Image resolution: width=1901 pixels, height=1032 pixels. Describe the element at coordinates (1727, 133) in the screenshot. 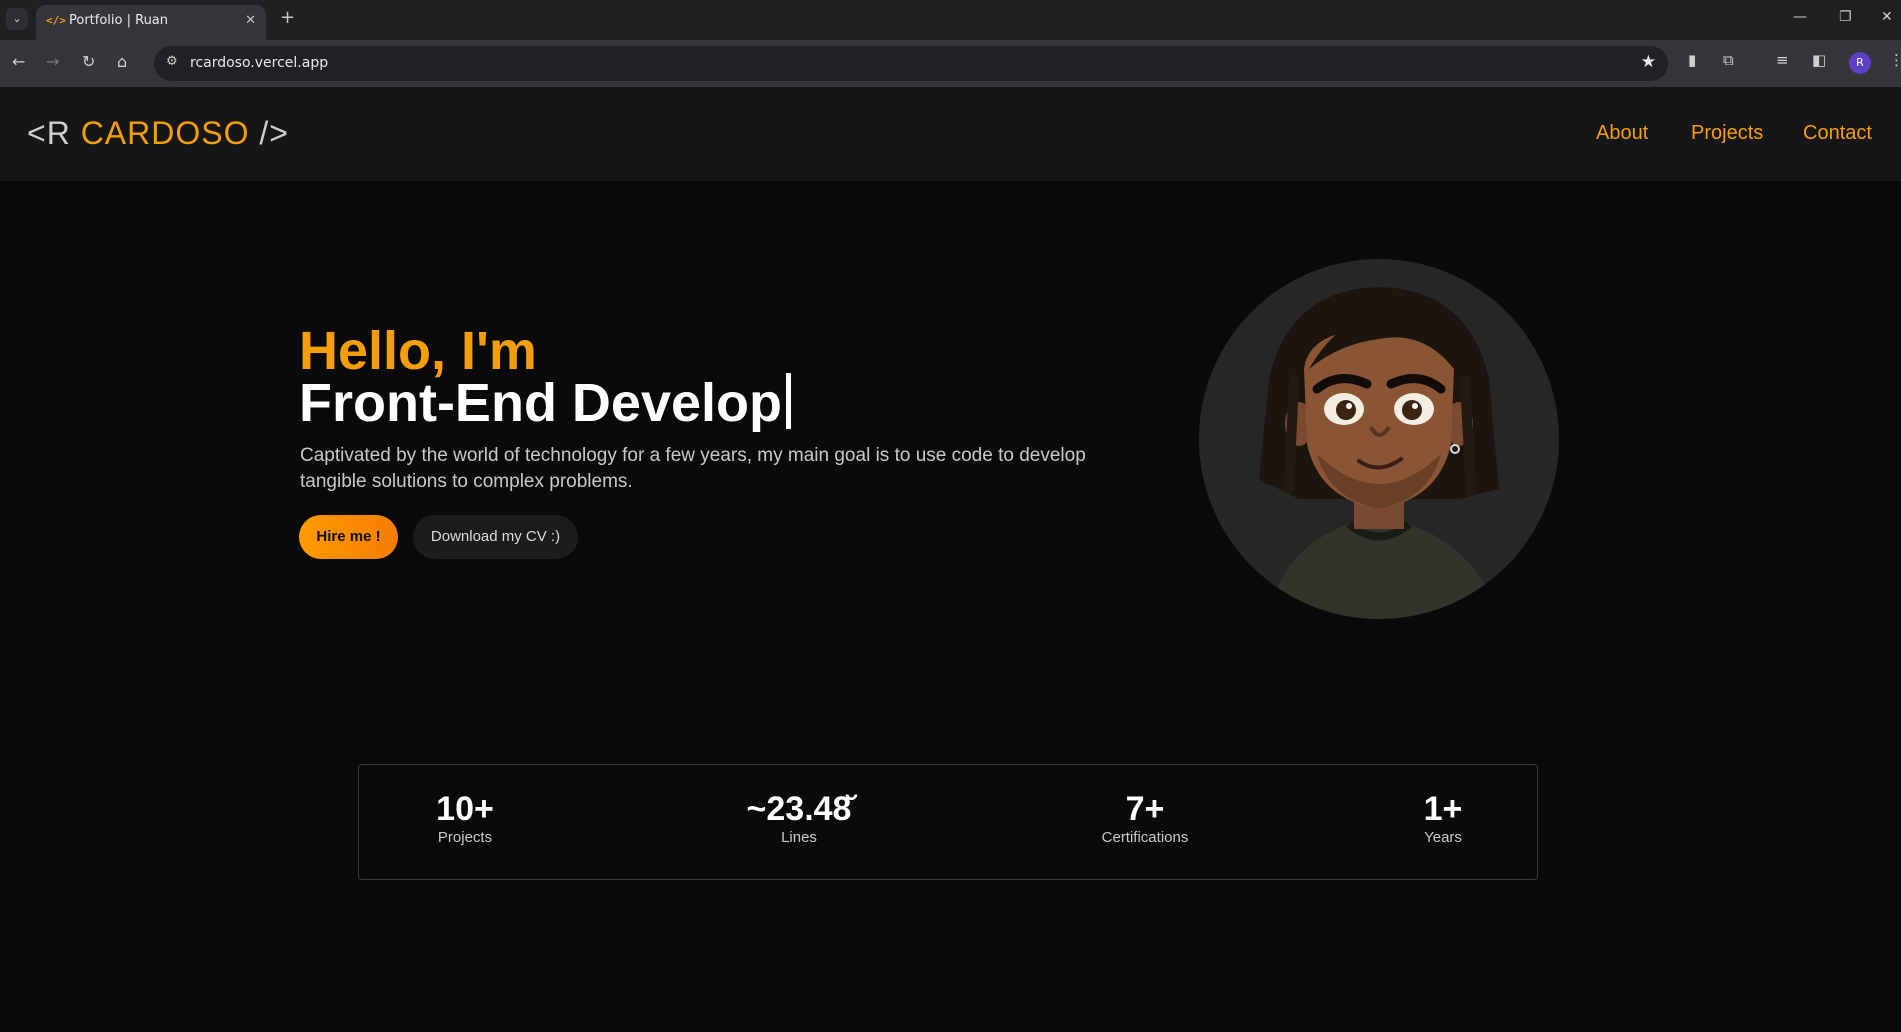

I see `nav-link-projects: Projects` at that location.